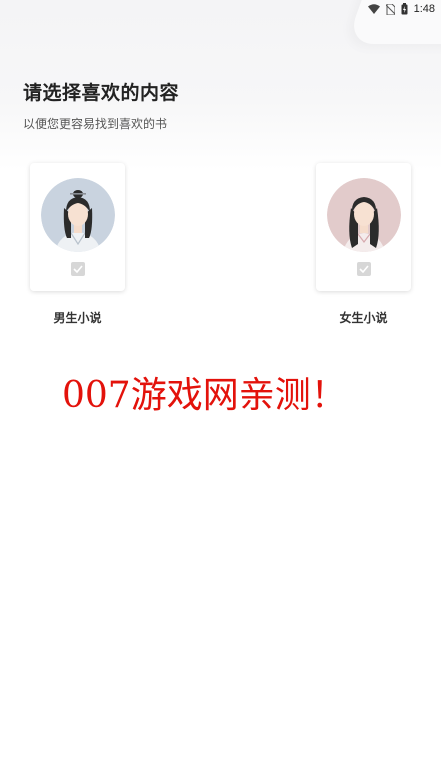  What do you see at coordinates (424, 9) in the screenshot?
I see `status-time: 1:48` at bounding box center [424, 9].